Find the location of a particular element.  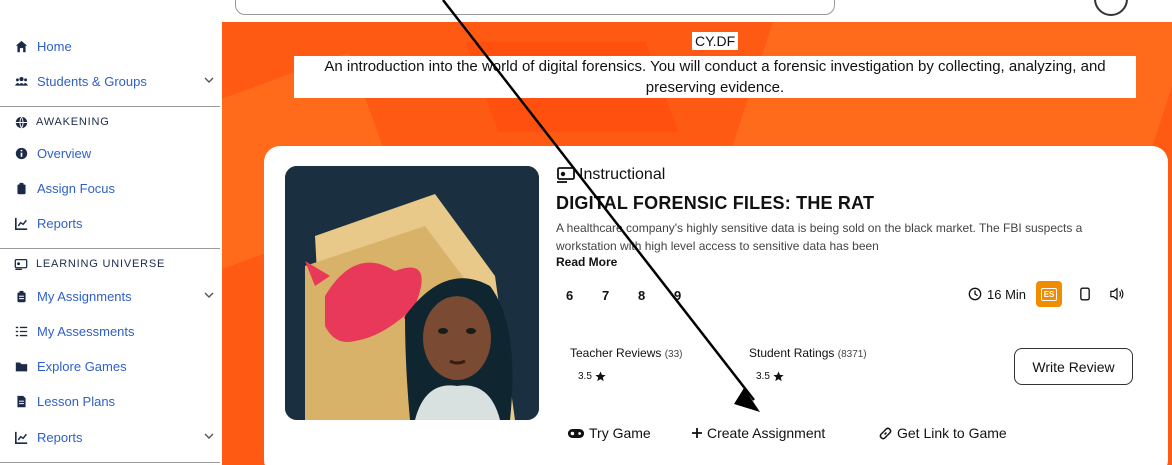

teacher-rating-value: 3.5 is located at coordinates (585, 376).